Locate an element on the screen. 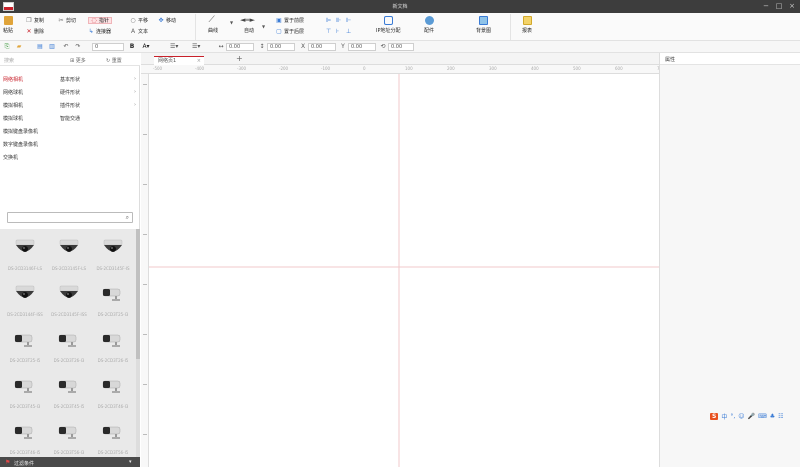 The width and height of the screenshot is (800, 467). ime-menu-icon: ☷ is located at coordinates (780, 416).